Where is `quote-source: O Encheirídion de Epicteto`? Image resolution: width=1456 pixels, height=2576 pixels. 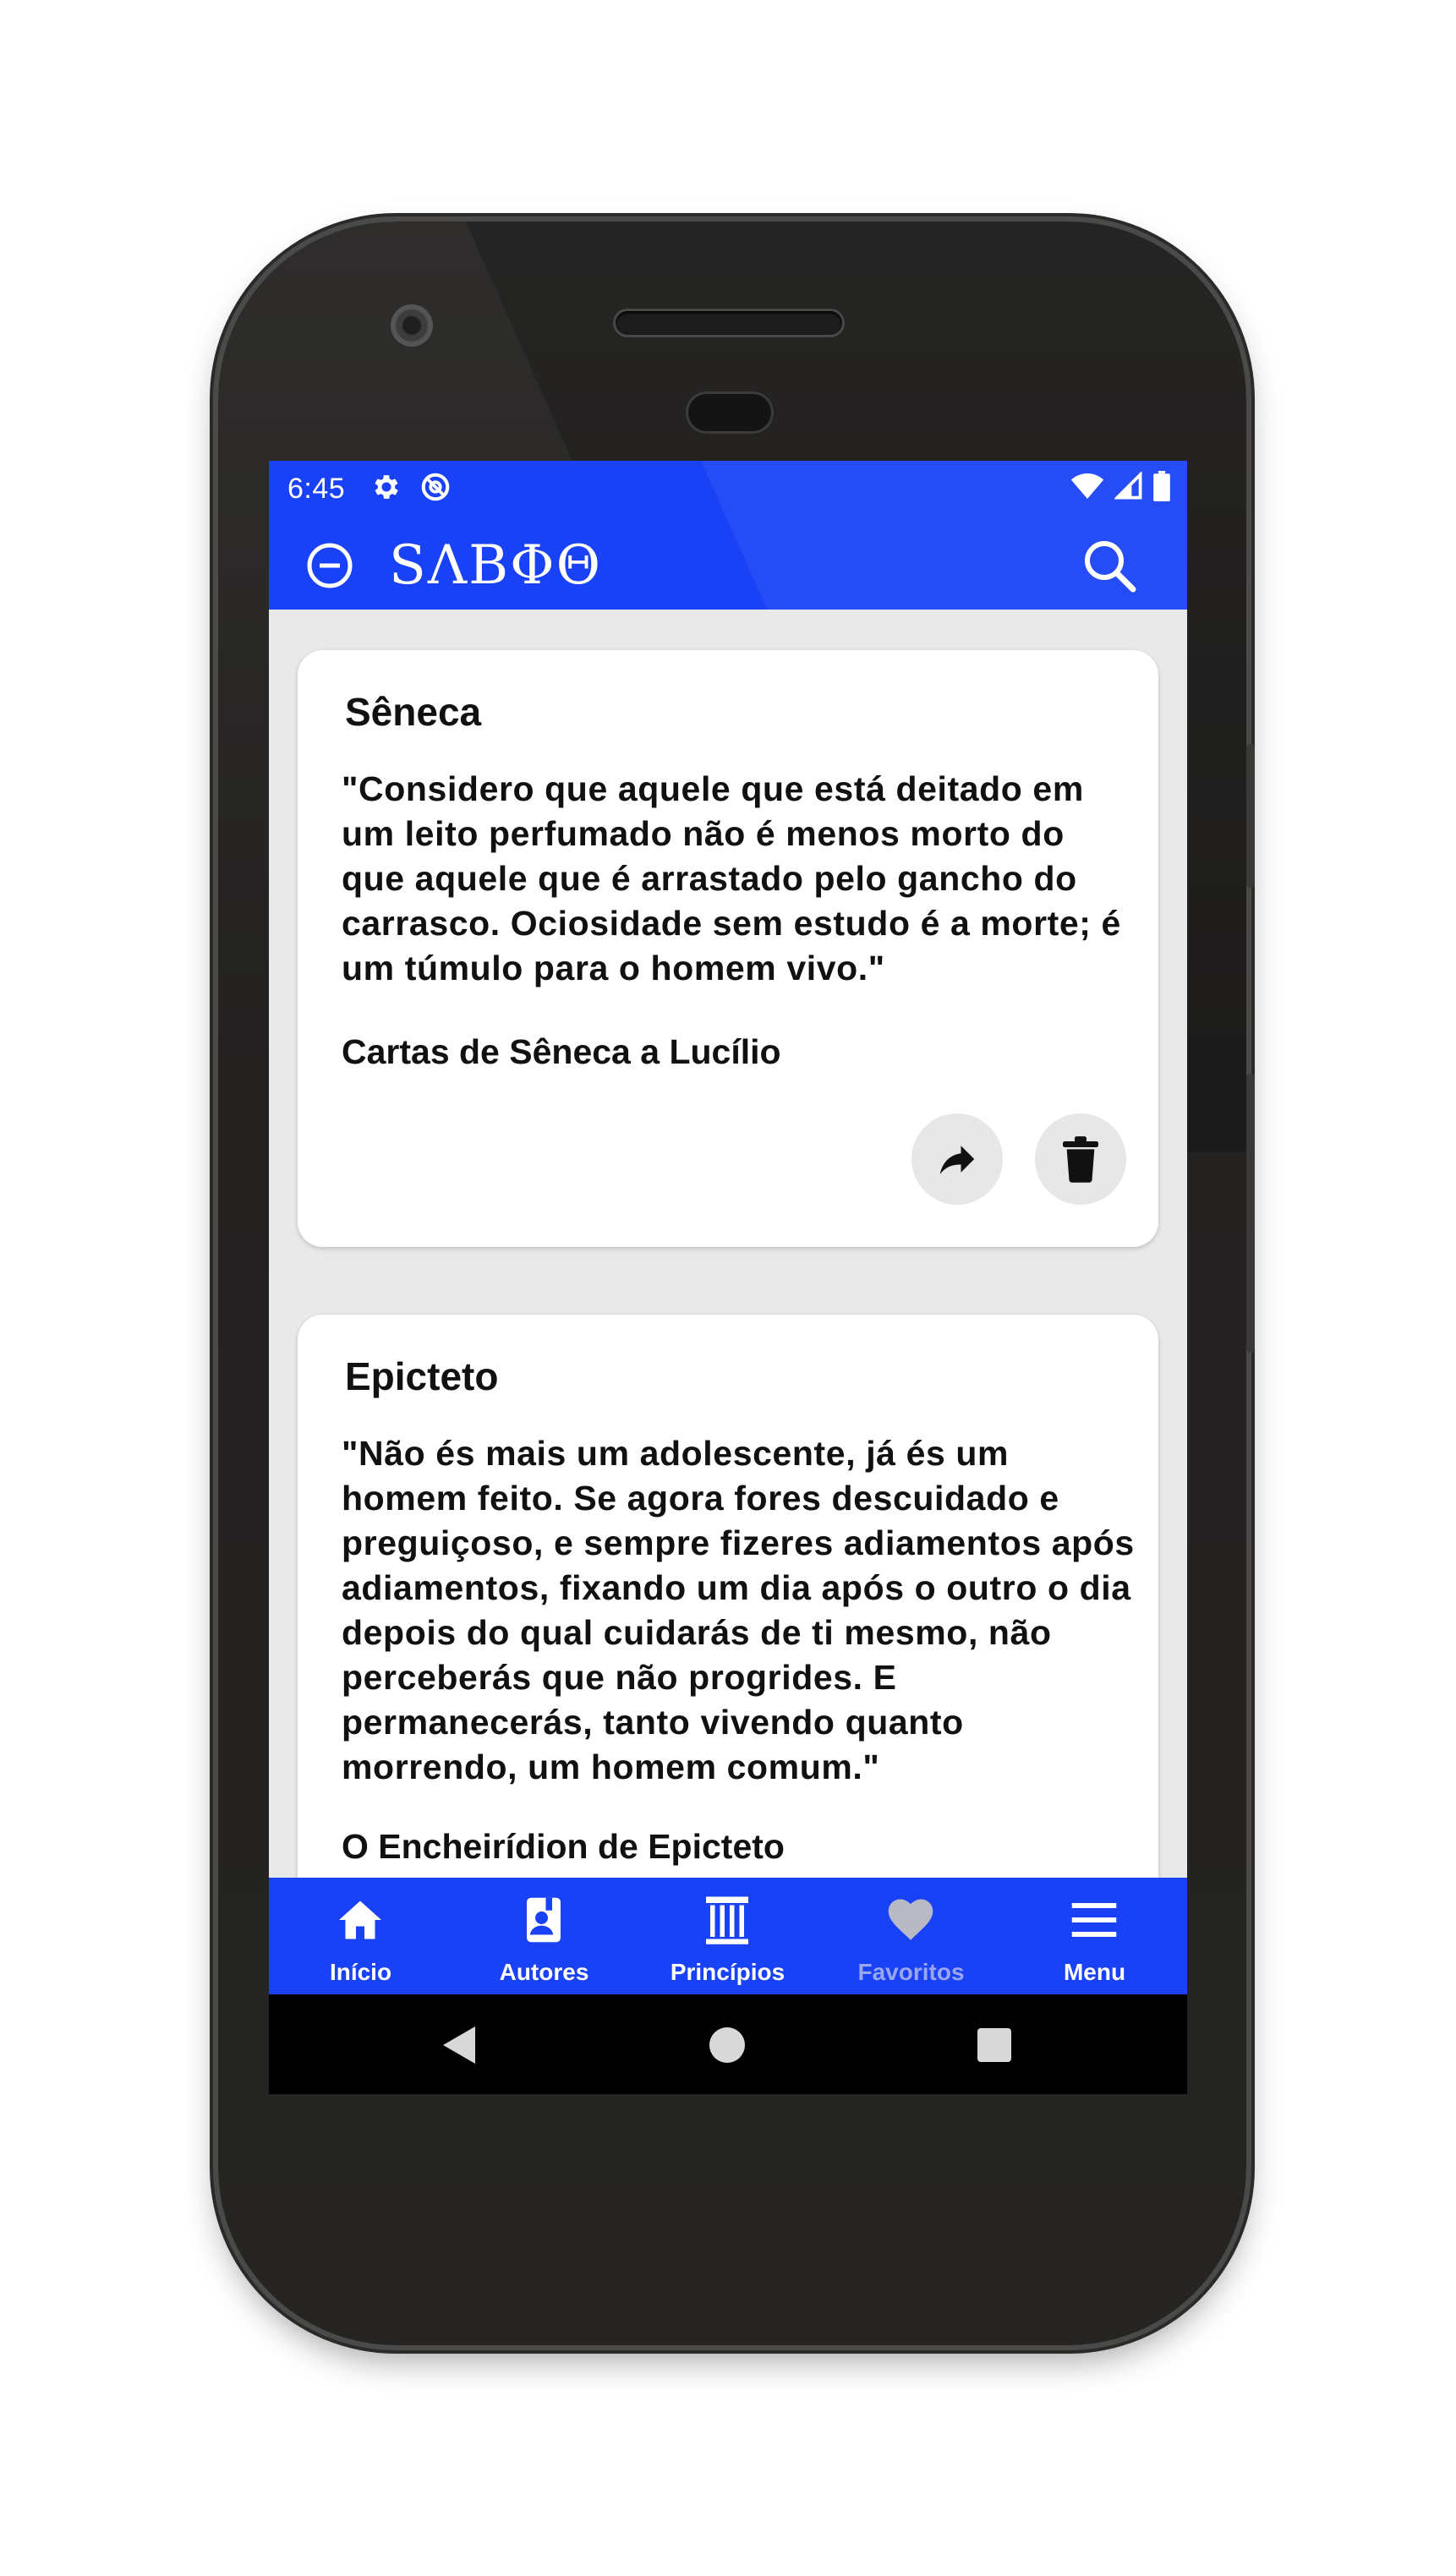 quote-source: O Encheirídion de Epicteto is located at coordinates (563, 1846).